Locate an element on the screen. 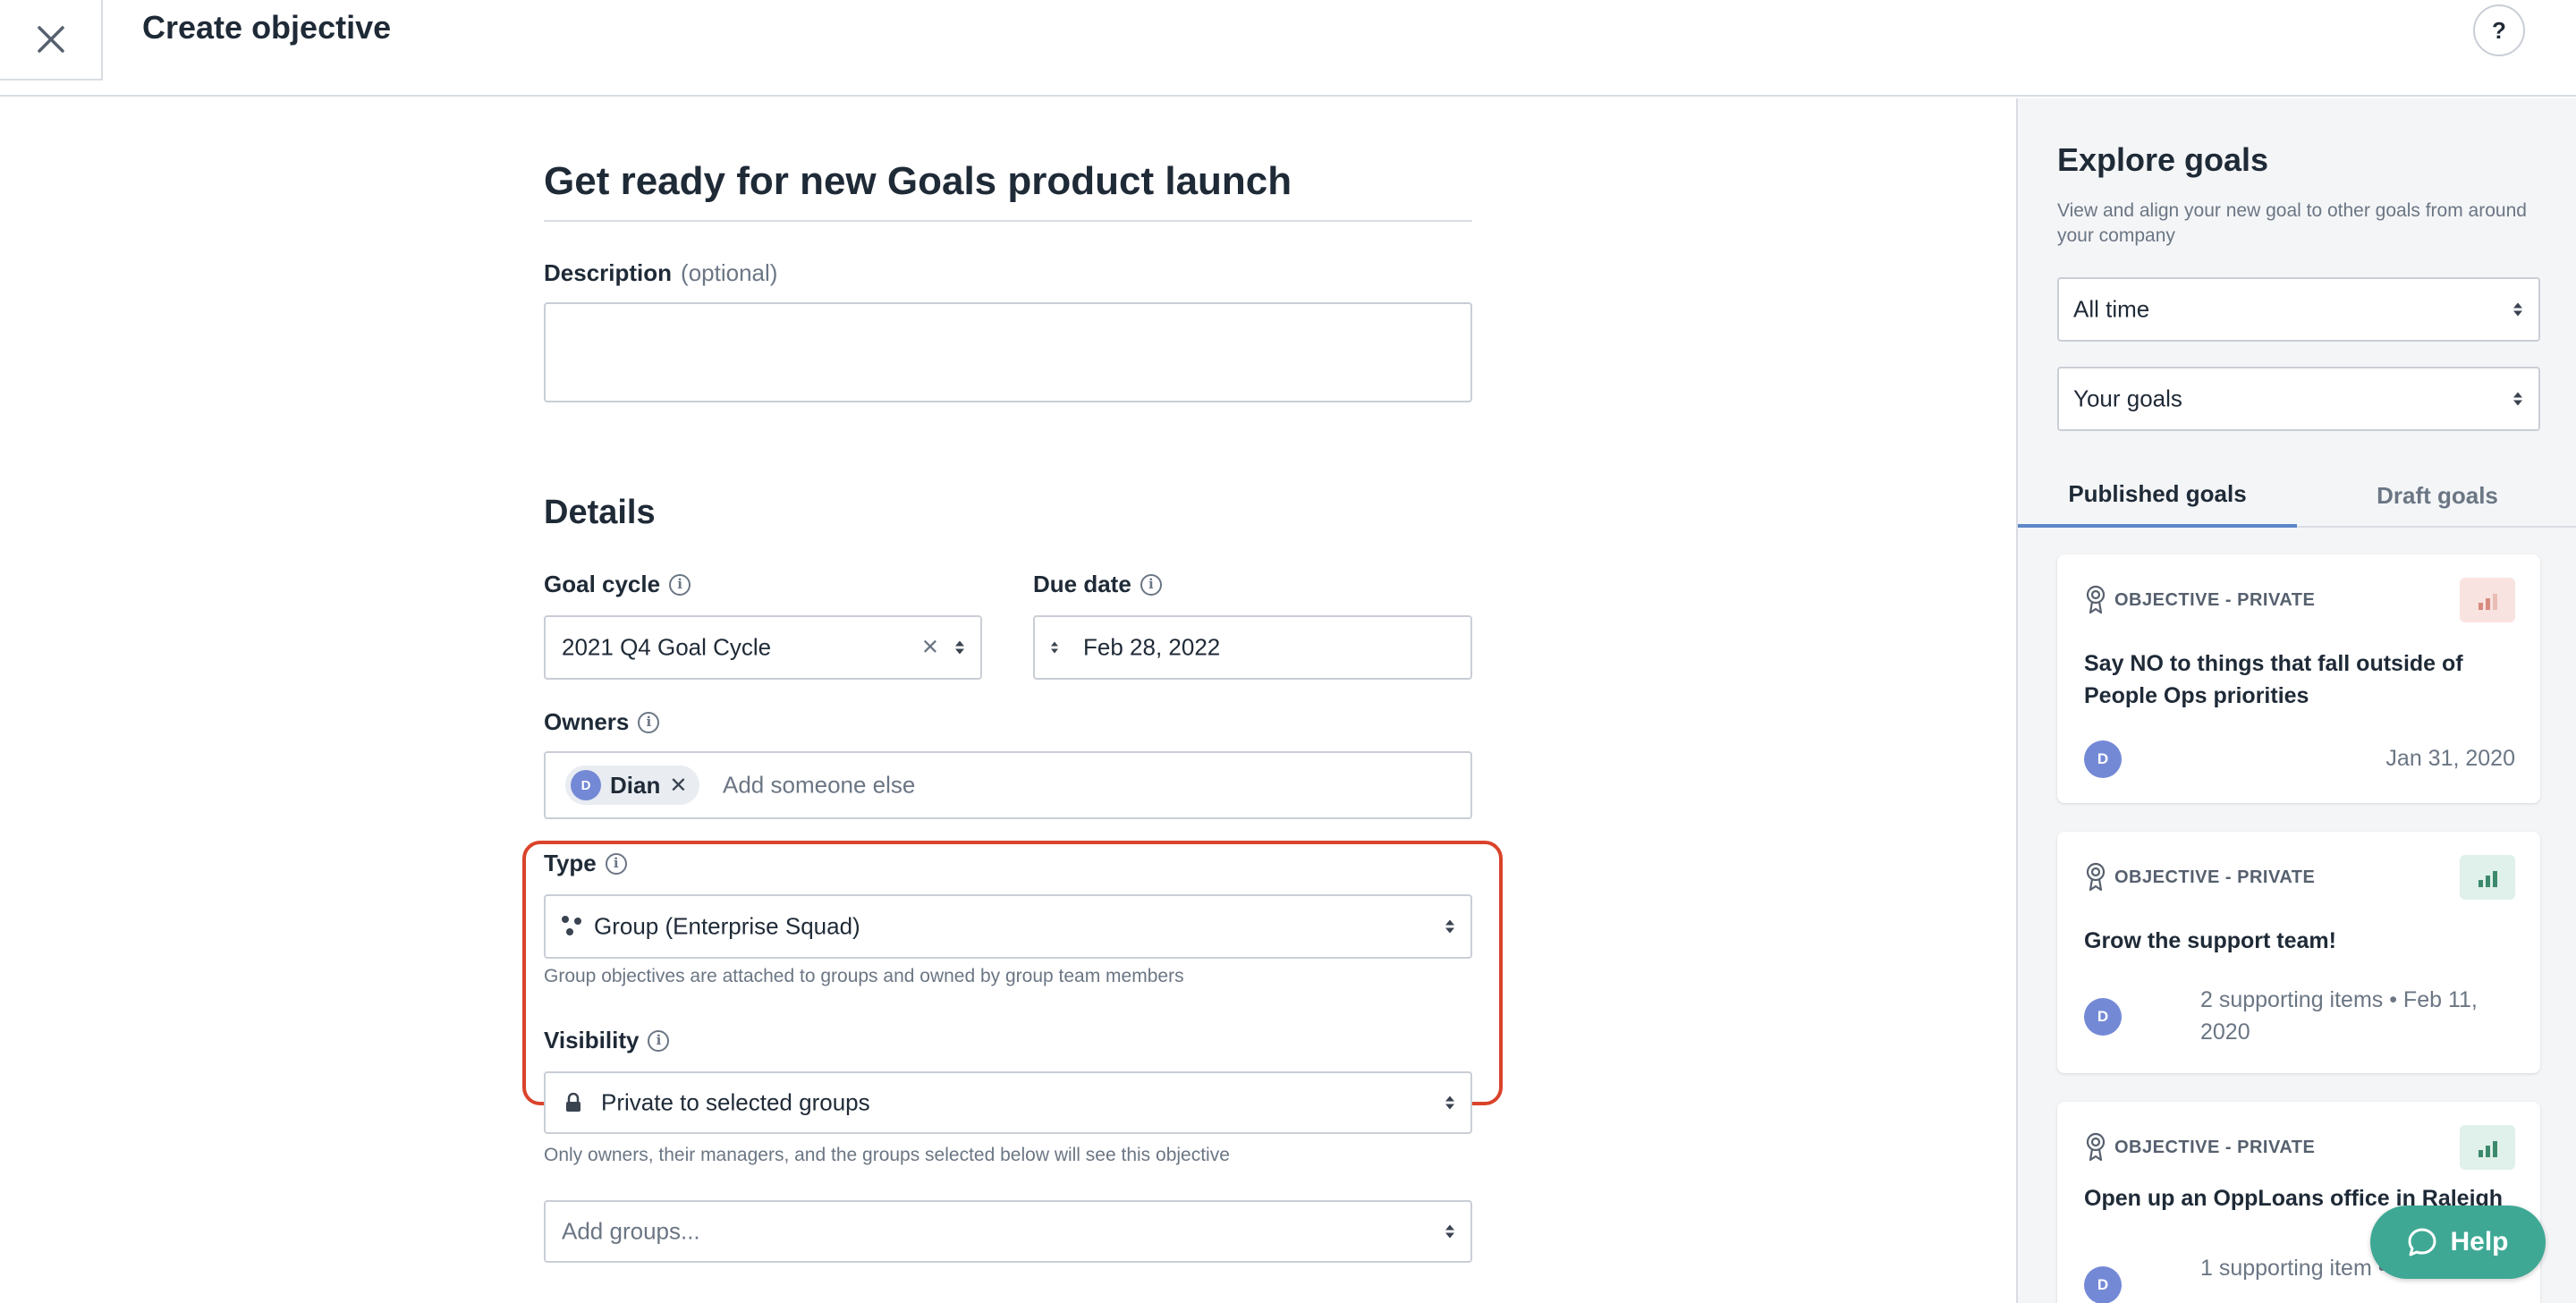  type-select: Group (Enterprise Squad) is located at coordinates (1008, 926).